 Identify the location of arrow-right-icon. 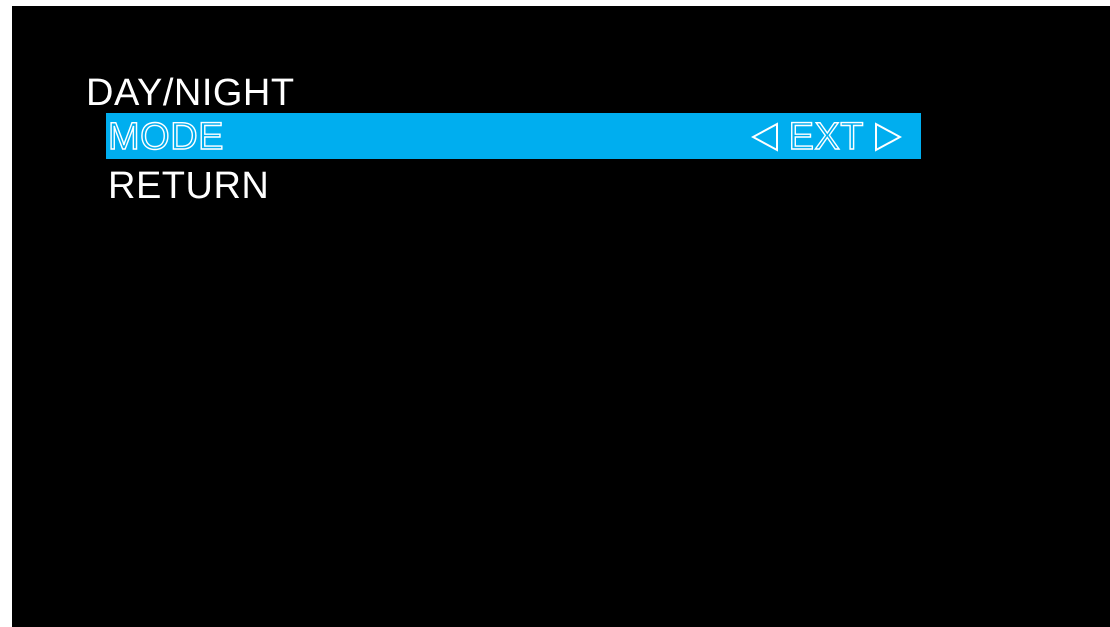
(888, 137).